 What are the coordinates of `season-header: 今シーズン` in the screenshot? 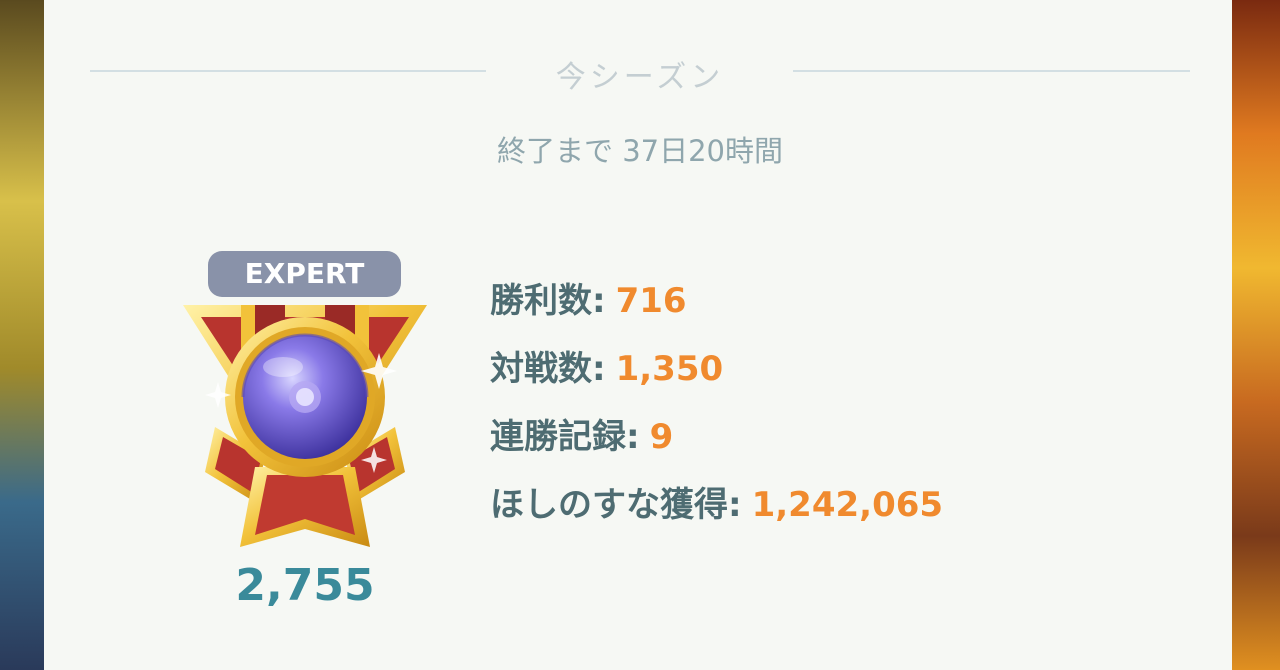 It's located at (640, 73).